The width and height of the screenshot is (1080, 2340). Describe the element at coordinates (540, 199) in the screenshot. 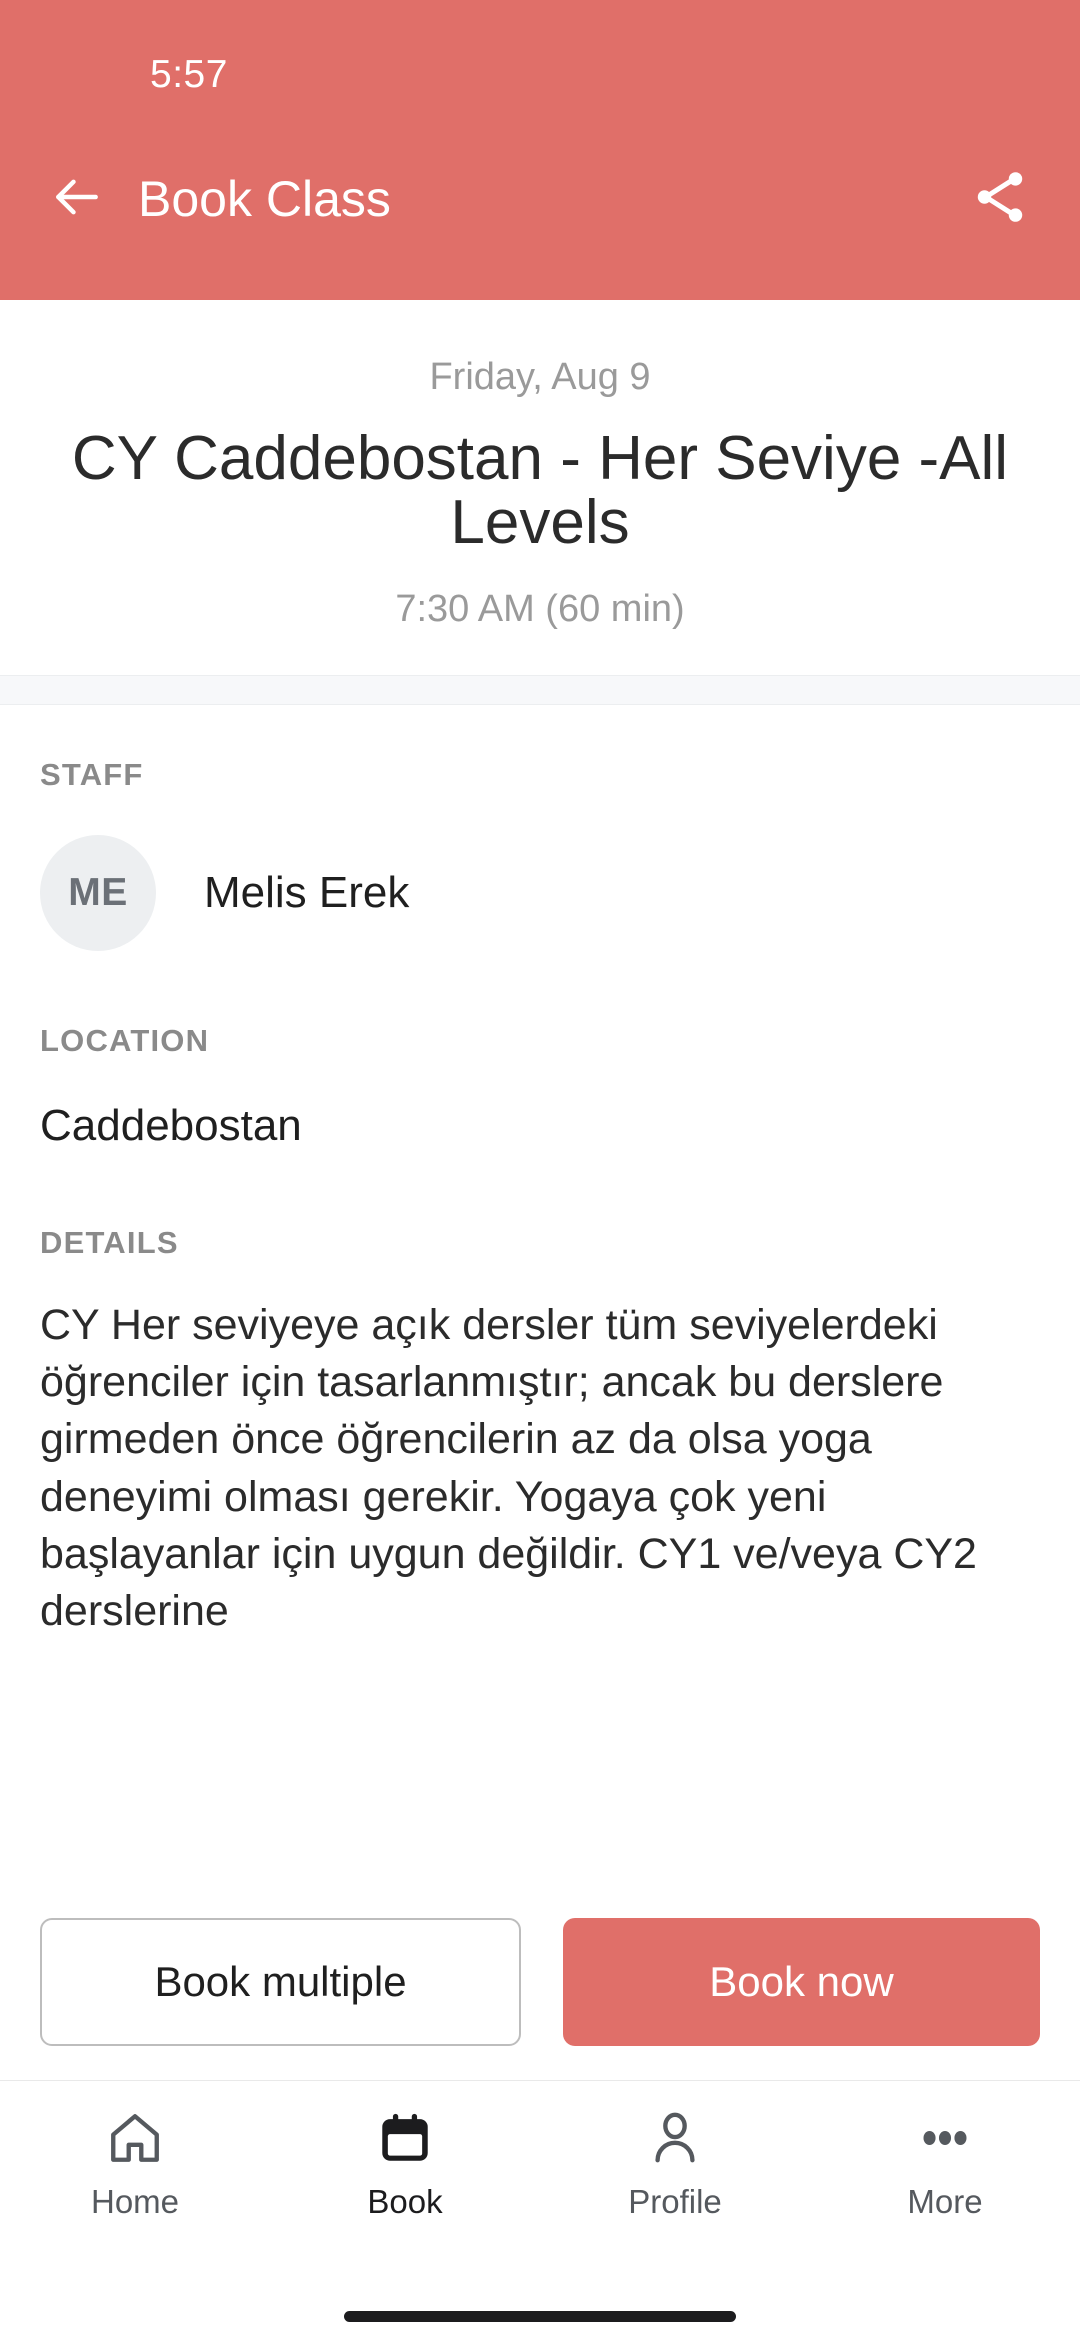

I see `app-bar-row: Book Class` at that location.